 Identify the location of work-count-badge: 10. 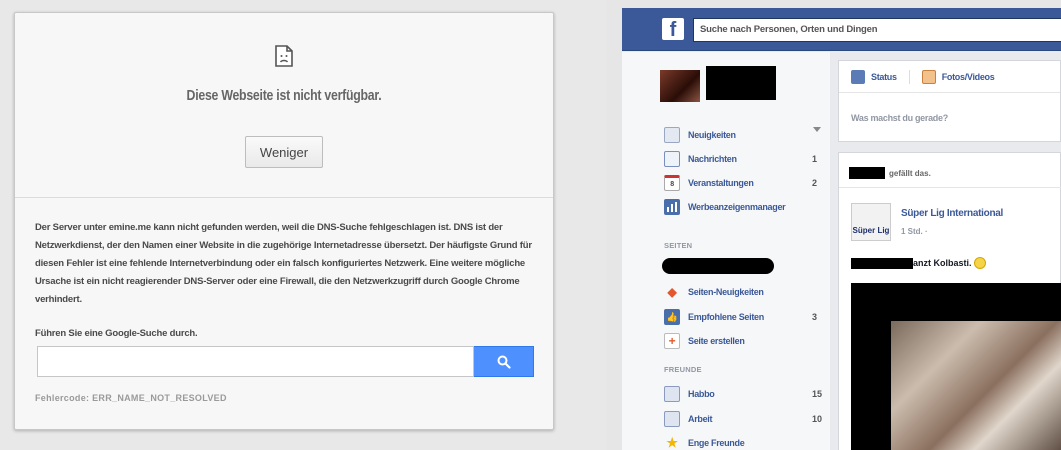
(817, 419).